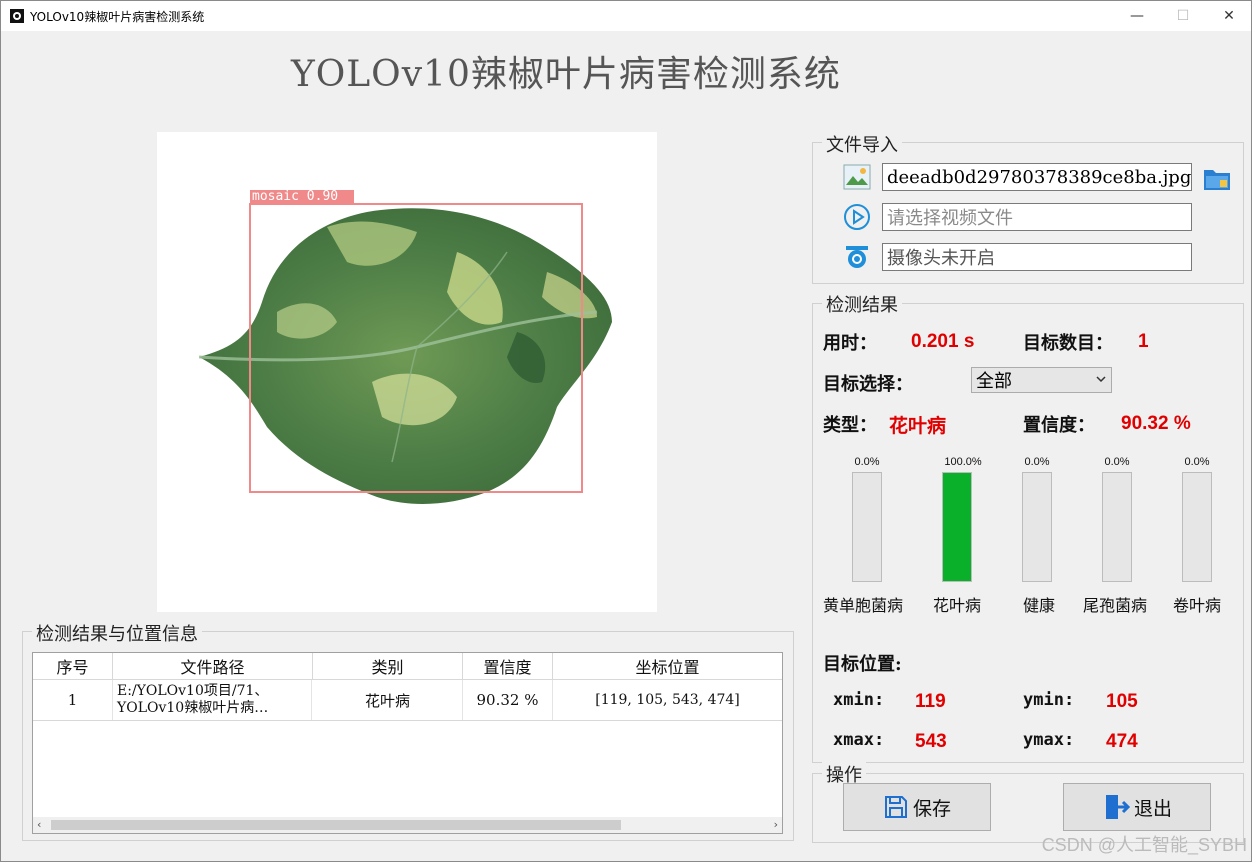 The height and width of the screenshot is (862, 1252). Describe the element at coordinates (295, 196) in the screenshot. I see `detection-label: mosaic 0.90` at that location.